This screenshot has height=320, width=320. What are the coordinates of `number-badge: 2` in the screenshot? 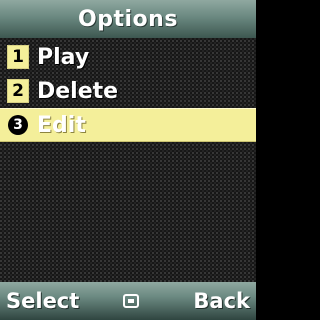 It's located at (18, 91).